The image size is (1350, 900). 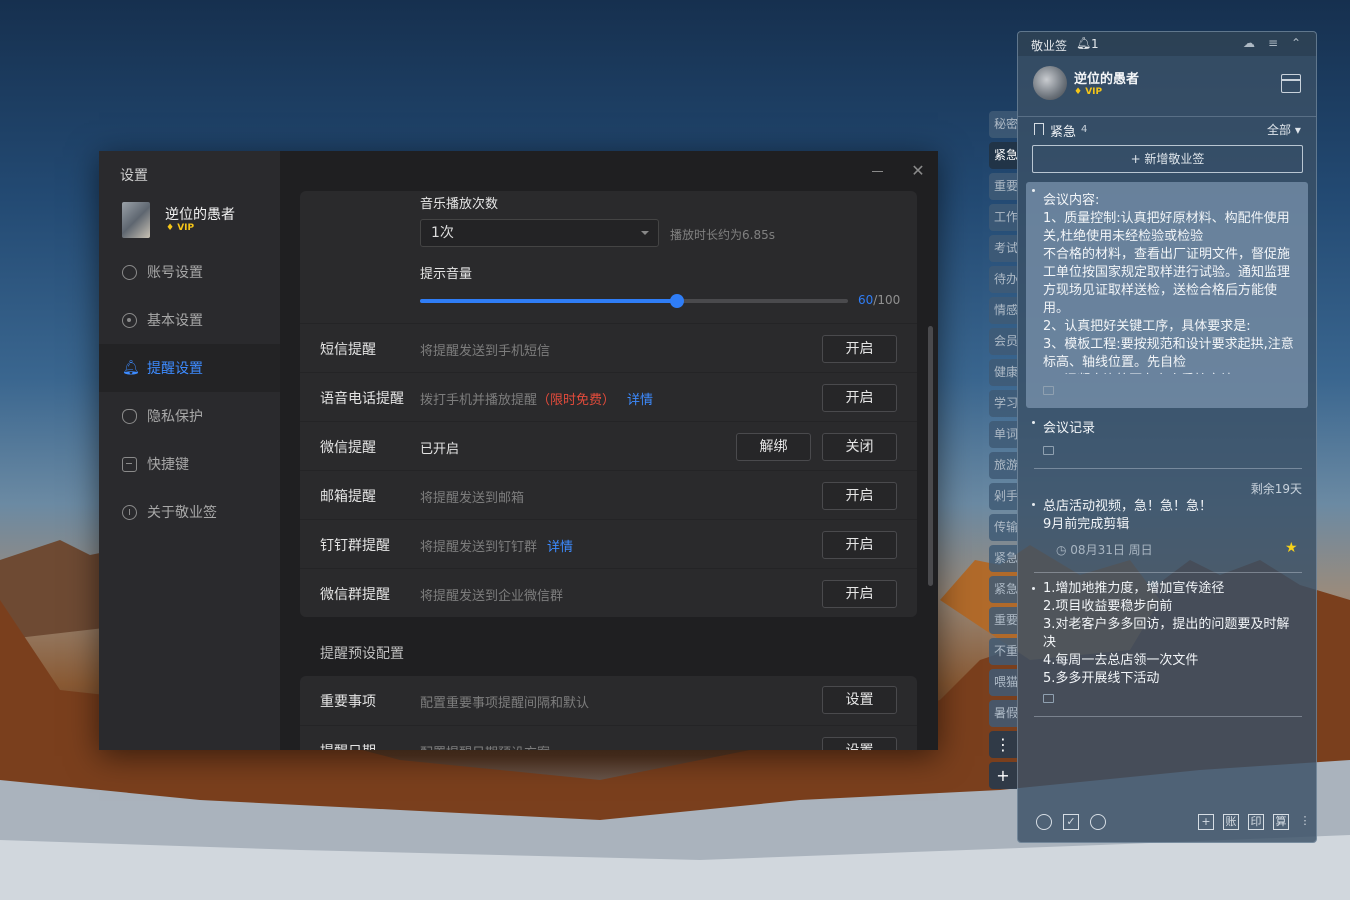 What do you see at coordinates (1003, 496) in the screenshot?
I see `category-tab: 剁手` at bounding box center [1003, 496].